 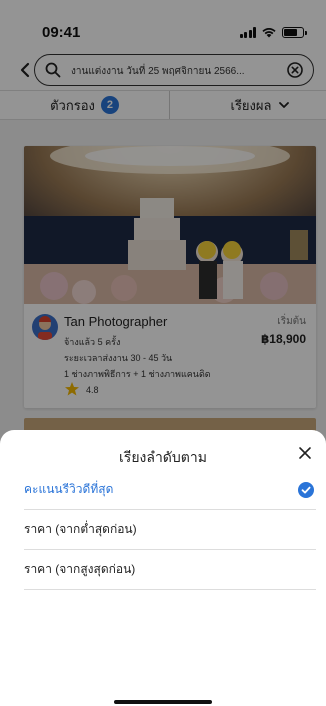 I want to click on home-indicator, so click(x=163, y=702).